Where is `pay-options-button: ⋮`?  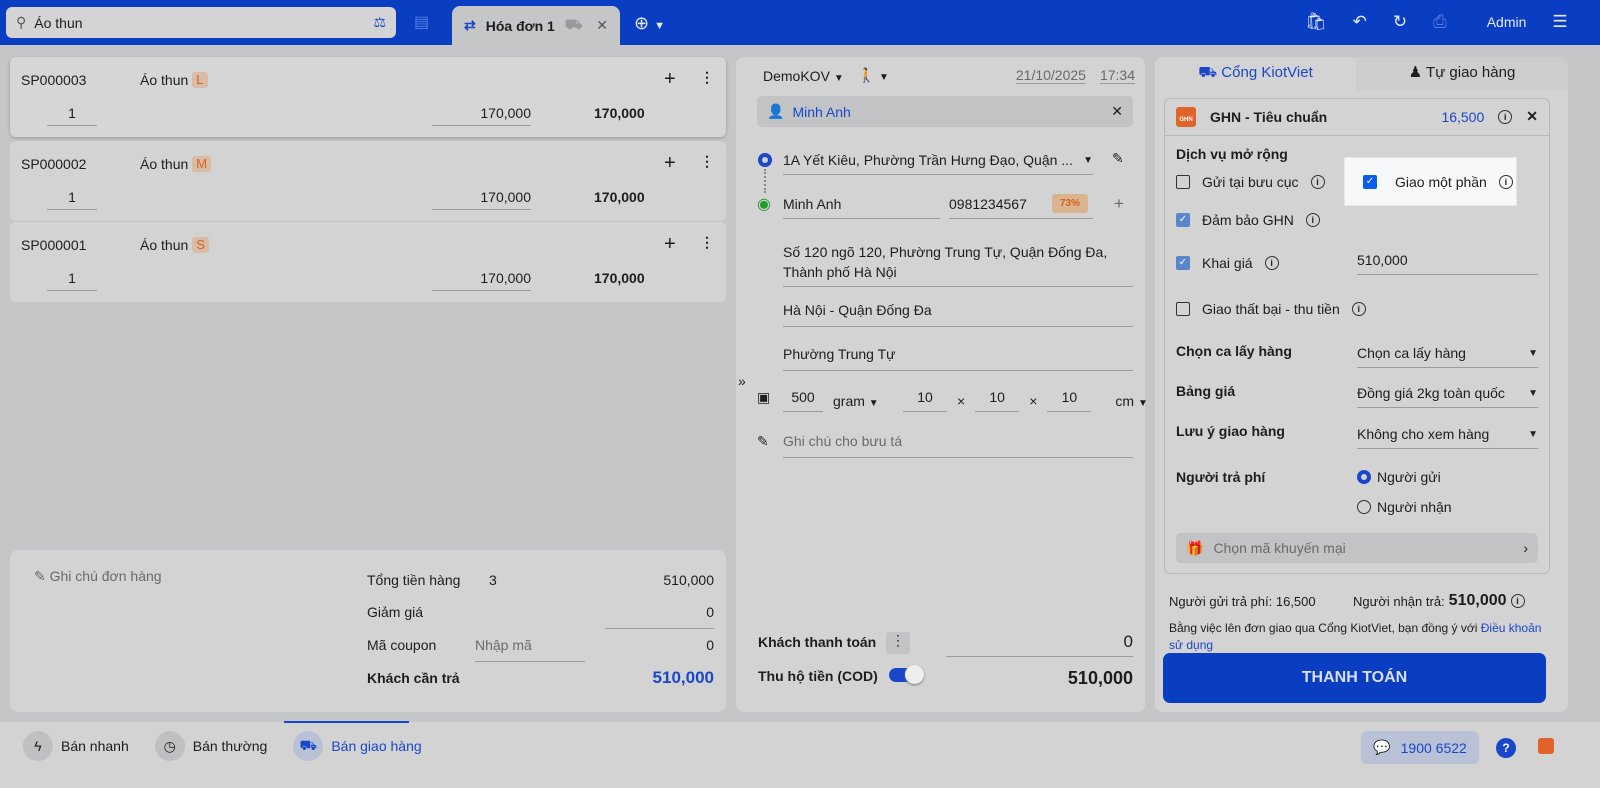
pay-options-button: ⋮ is located at coordinates (898, 643).